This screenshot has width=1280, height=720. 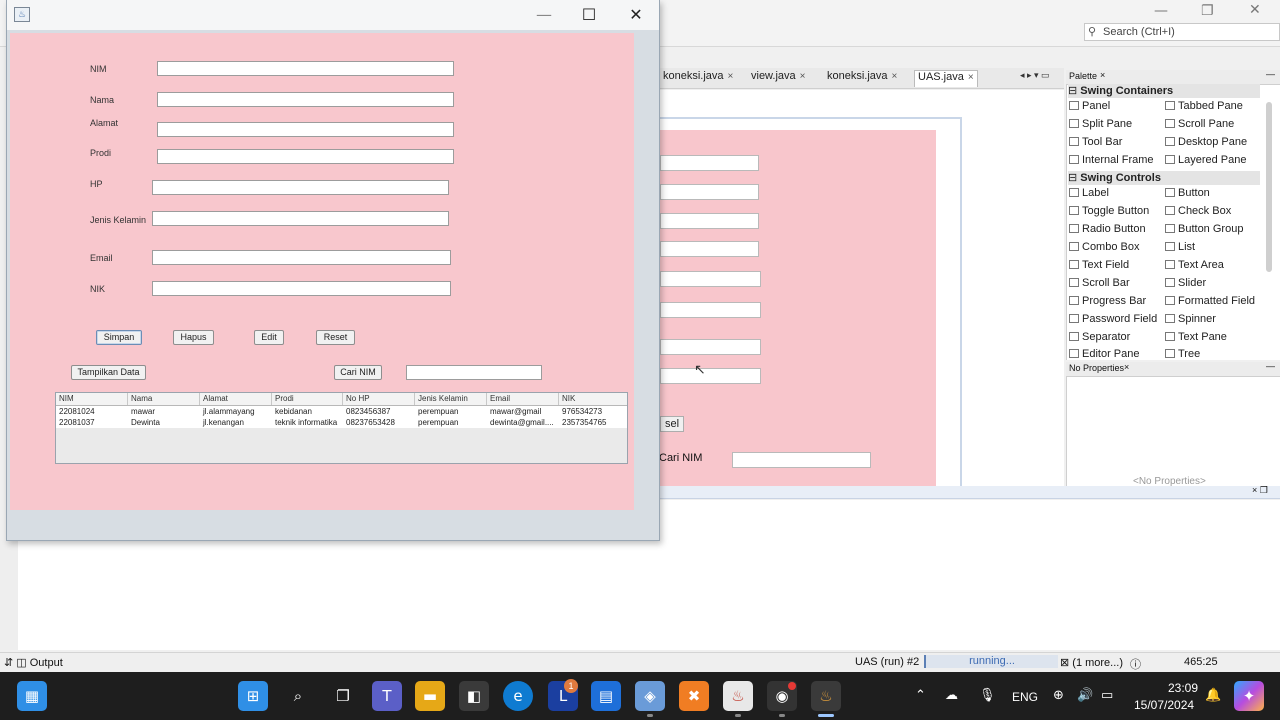 I want to click on palette-item-scroll-pane: Scroll Pane, so click(x=1199, y=124).